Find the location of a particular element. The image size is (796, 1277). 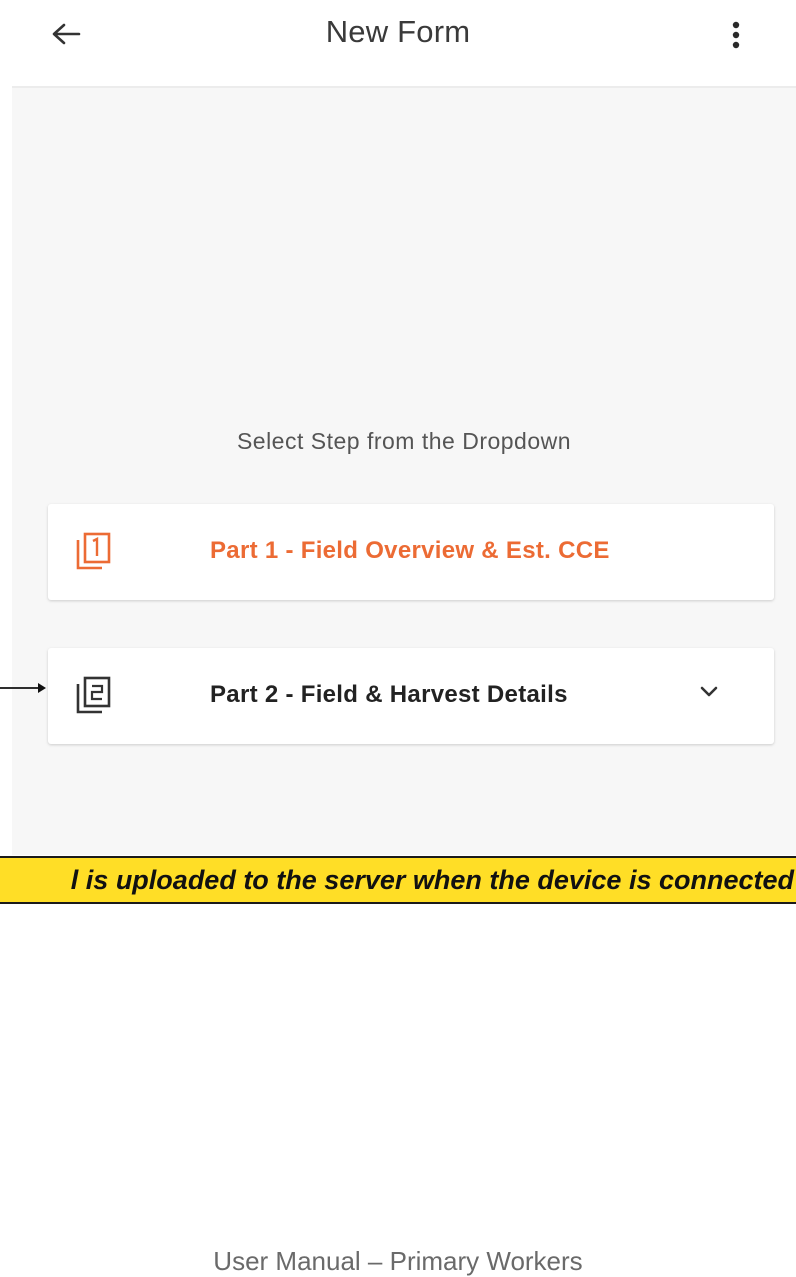

step-1-icon is located at coordinates (93, 551).